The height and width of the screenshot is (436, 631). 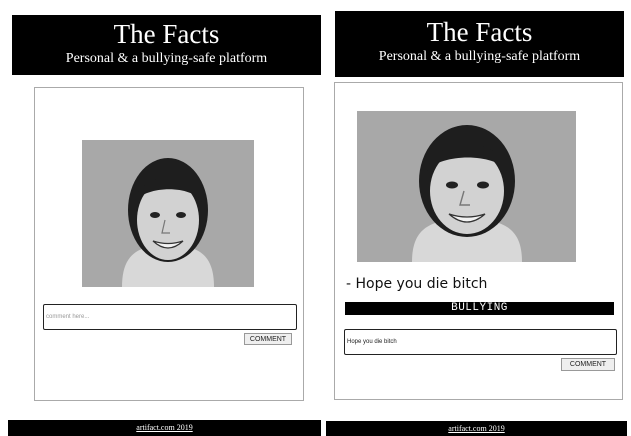 I want to click on comment-input: Hope you die bitch, so click(x=480, y=342).